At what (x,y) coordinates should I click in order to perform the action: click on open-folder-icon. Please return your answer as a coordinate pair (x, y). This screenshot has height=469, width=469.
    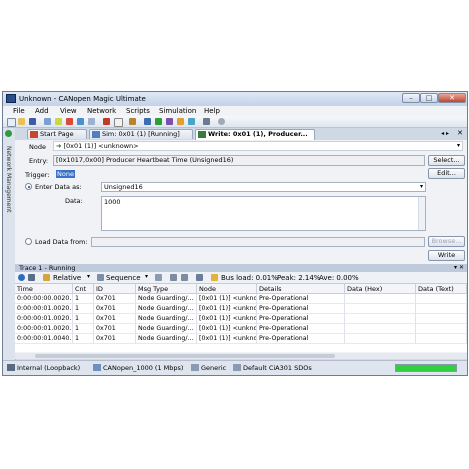
    Looking at the image, I should click on (21, 121).